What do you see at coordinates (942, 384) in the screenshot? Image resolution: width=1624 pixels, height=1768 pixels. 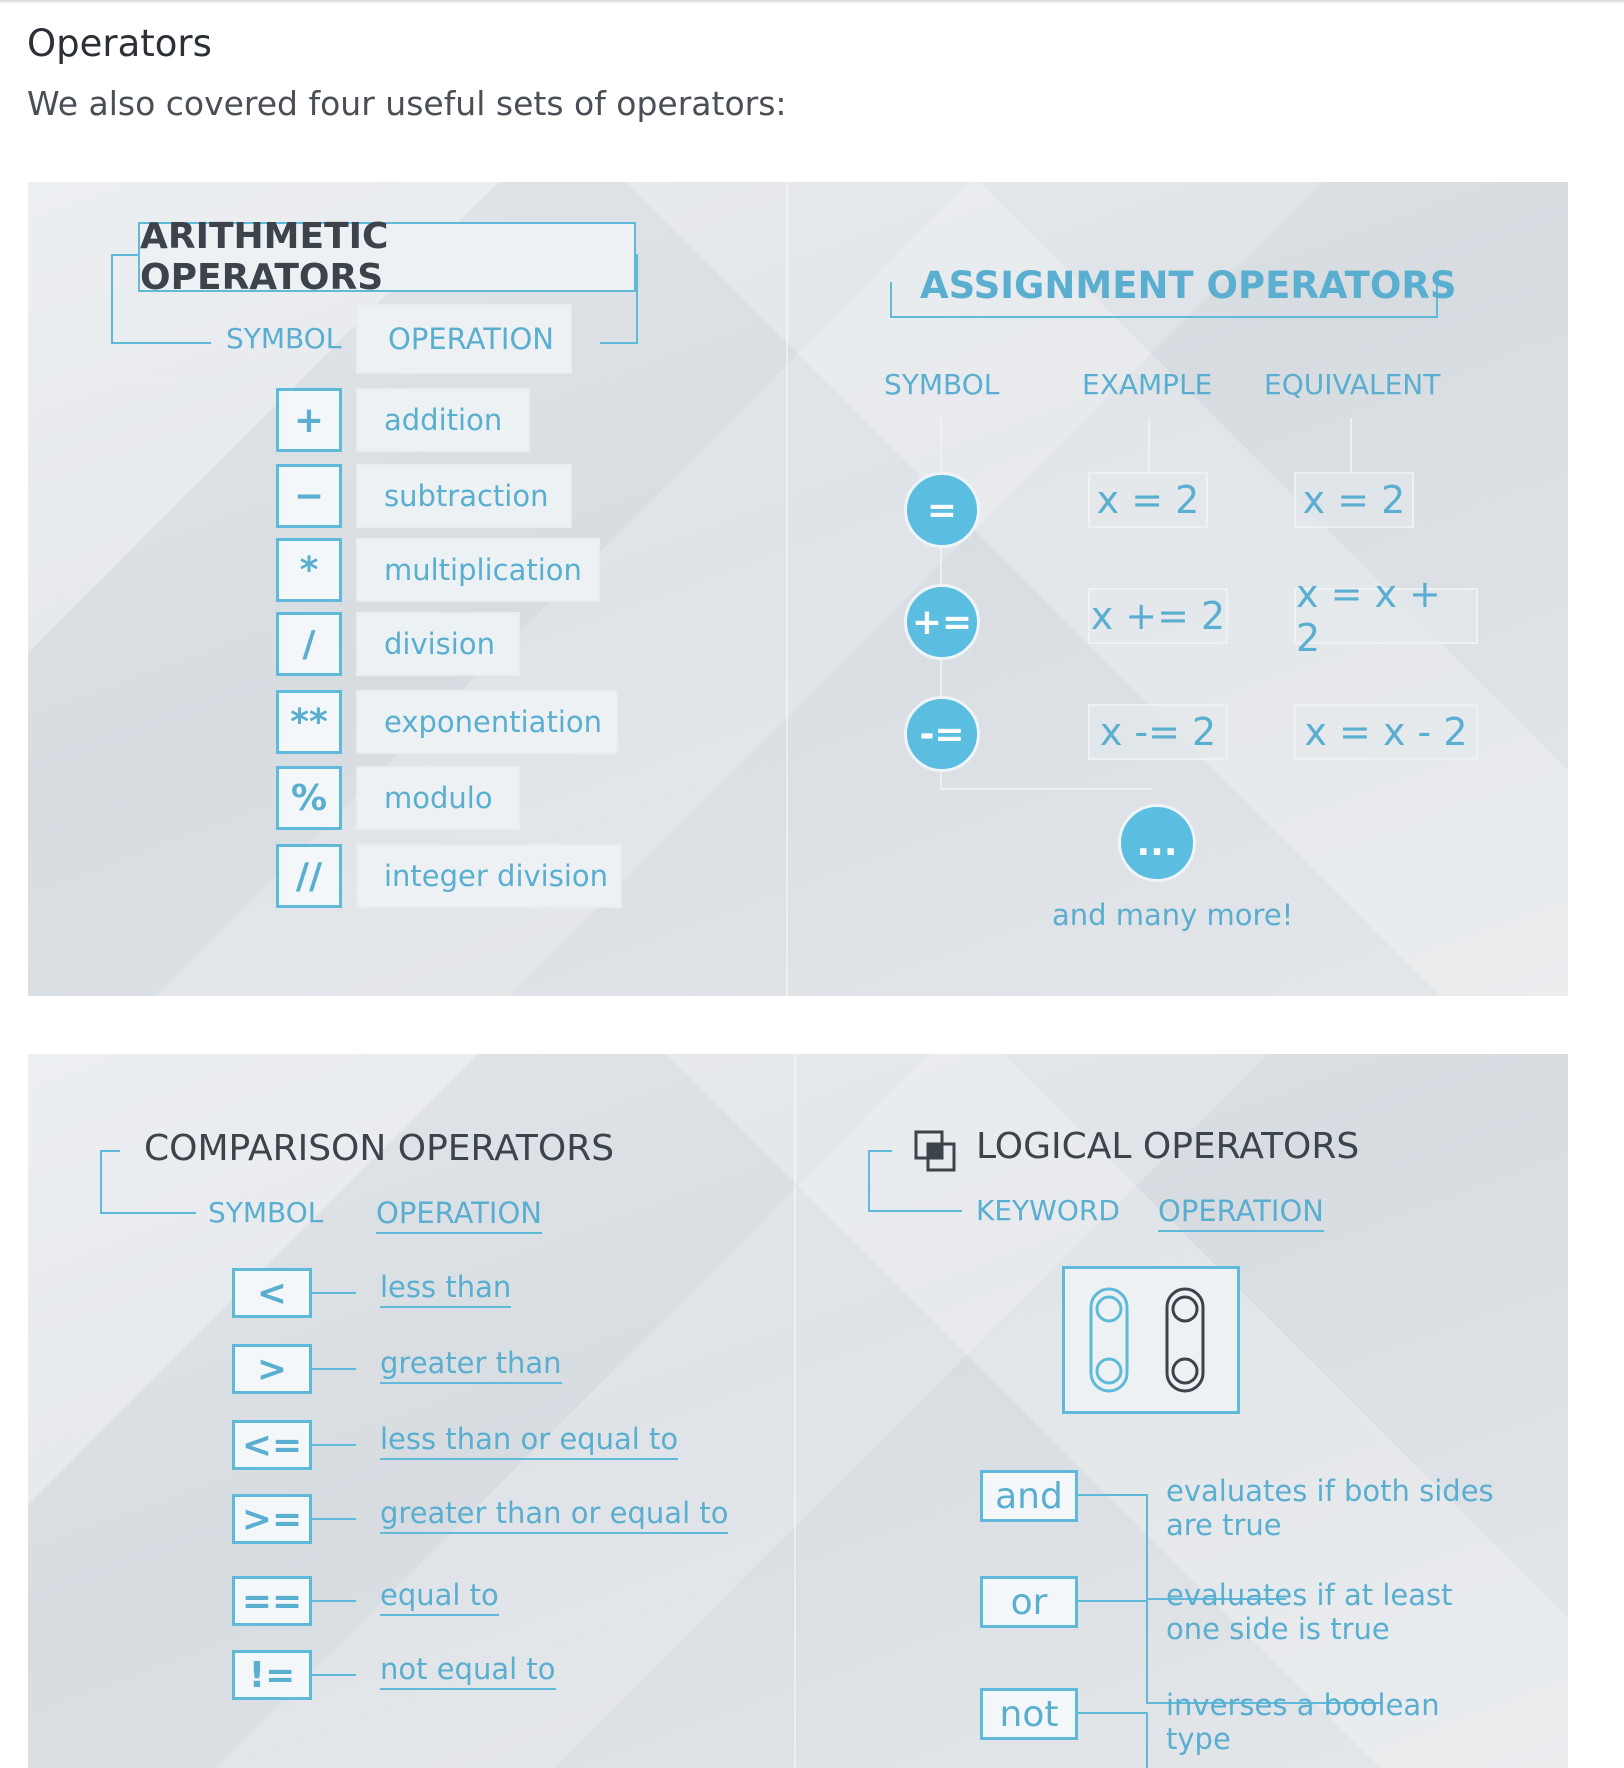 I see `assignment-col-symbol: SYMBOL` at bounding box center [942, 384].